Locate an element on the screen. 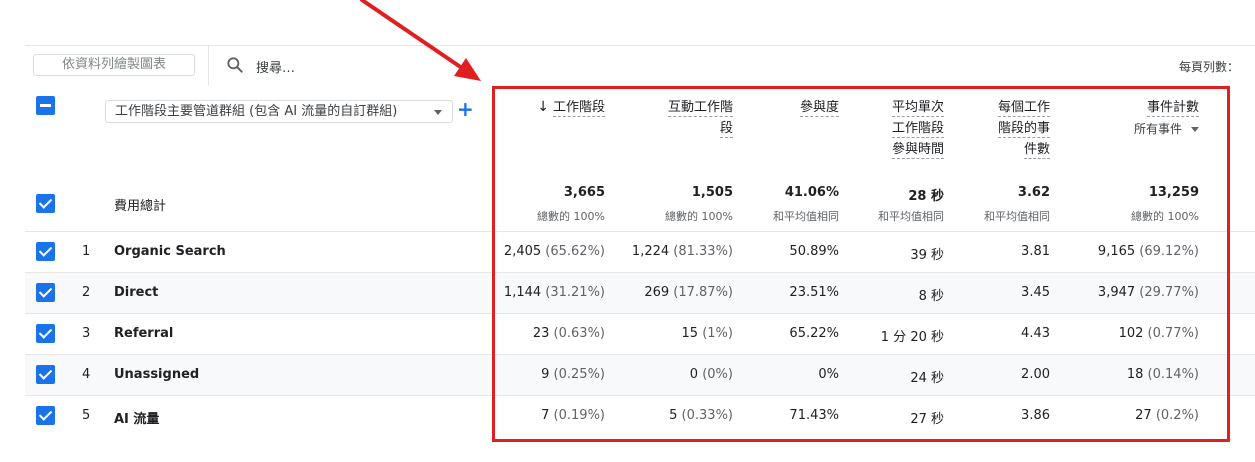  table-cell: 27 (0.2%) is located at coordinates (1167, 415).